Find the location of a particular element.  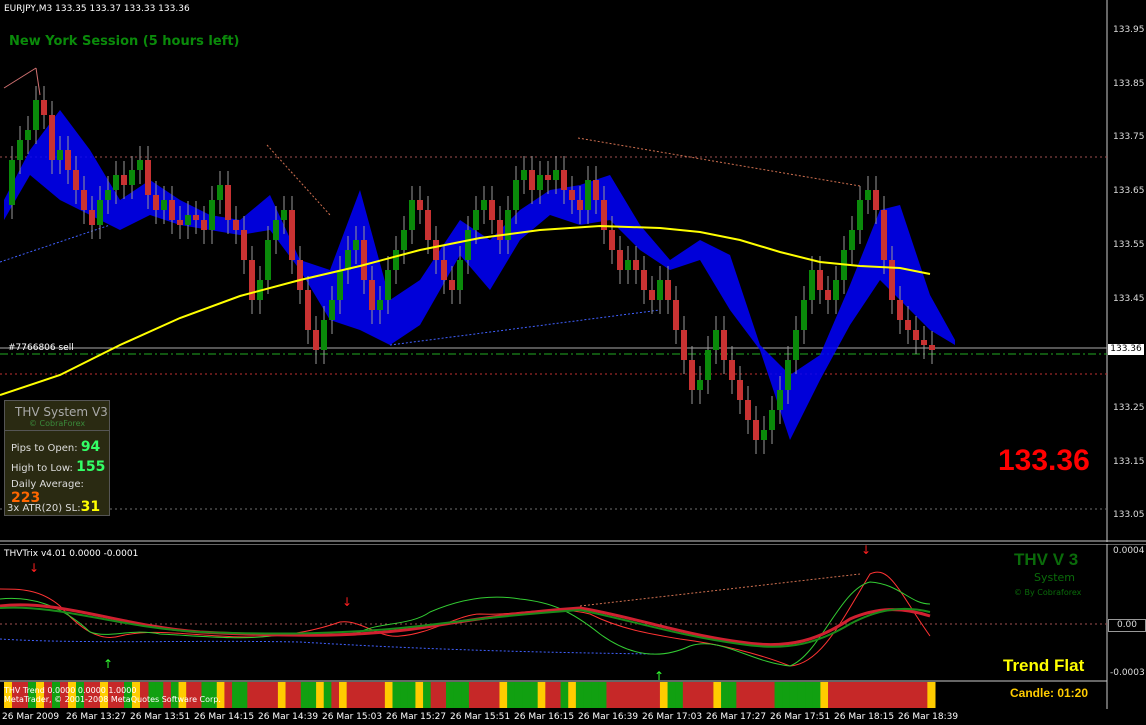

time-tick: 26 Mar 15:27 is located at coordinates (416, 717).